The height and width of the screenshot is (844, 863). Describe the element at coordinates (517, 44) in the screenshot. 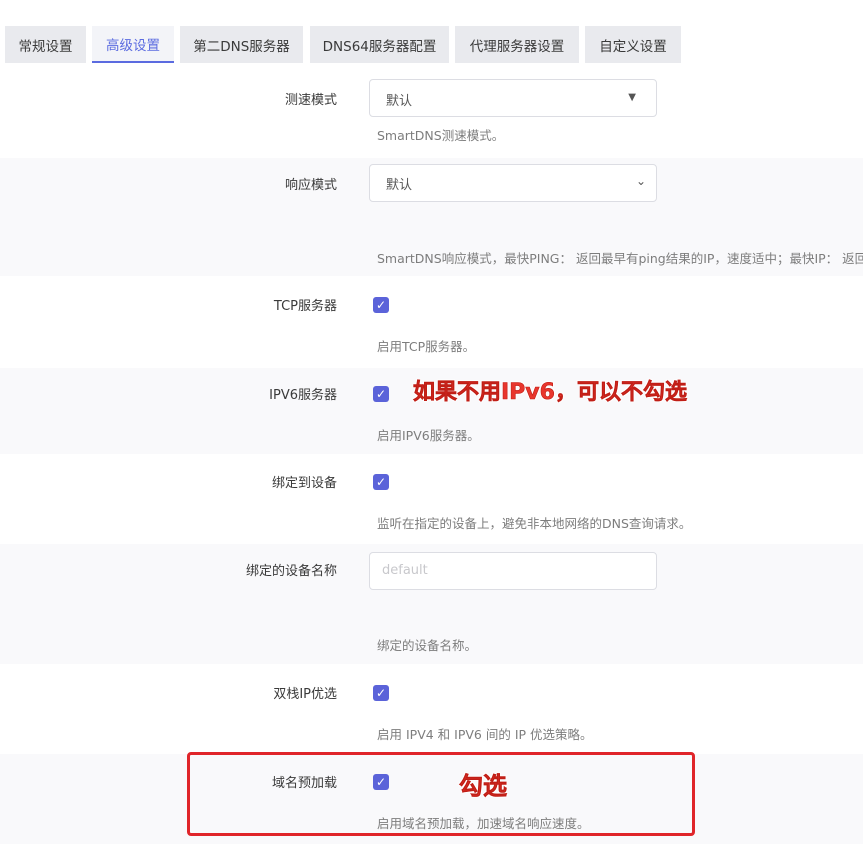

I see `tab-proxy: 代理服务器设置` at that location.